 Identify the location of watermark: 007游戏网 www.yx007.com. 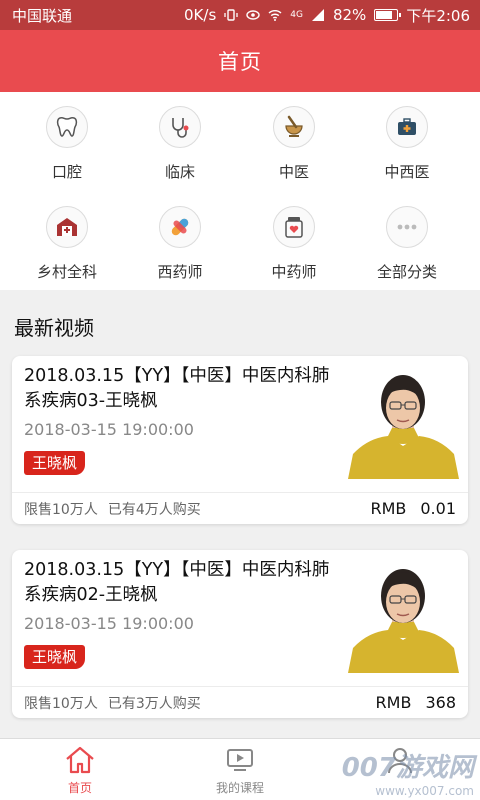
(408, 772).